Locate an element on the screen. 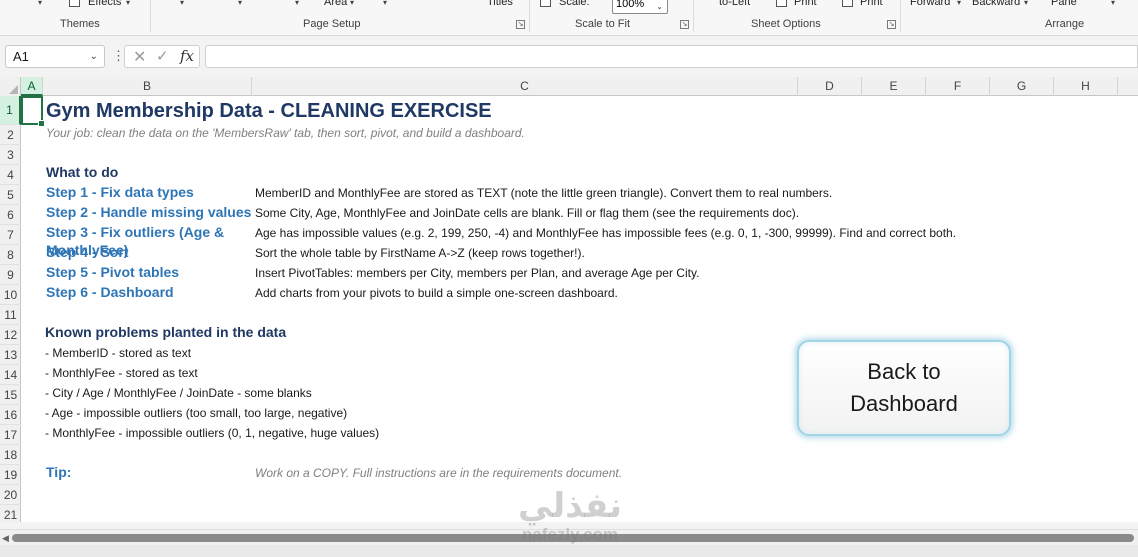 The width and height of the screenshot is (1138, 557). row-header: 12 is located at coordinates (10, 335).